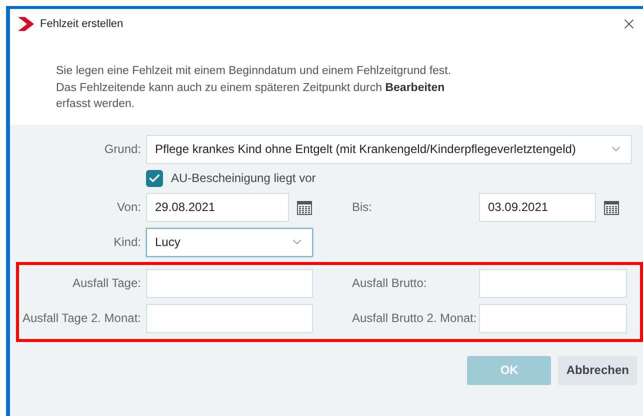  I want to click on intro-text: Sie legen eine Fehlzeit mit einem Beginndatum und einem Fehlzeitgrund fest. Das Fehlzeitende kann auch zu einem späteren Zeitpunkt durch Bearbeiten erfasst werden., so click(254, 88).